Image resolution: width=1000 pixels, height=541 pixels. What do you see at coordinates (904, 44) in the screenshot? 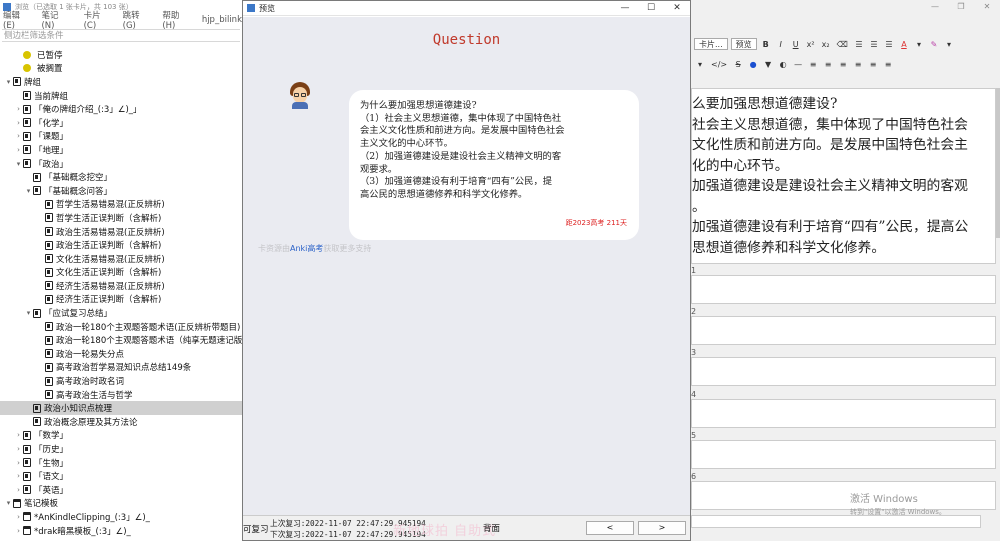
I see `text-color-button: A` at bounding box center [904, 44].